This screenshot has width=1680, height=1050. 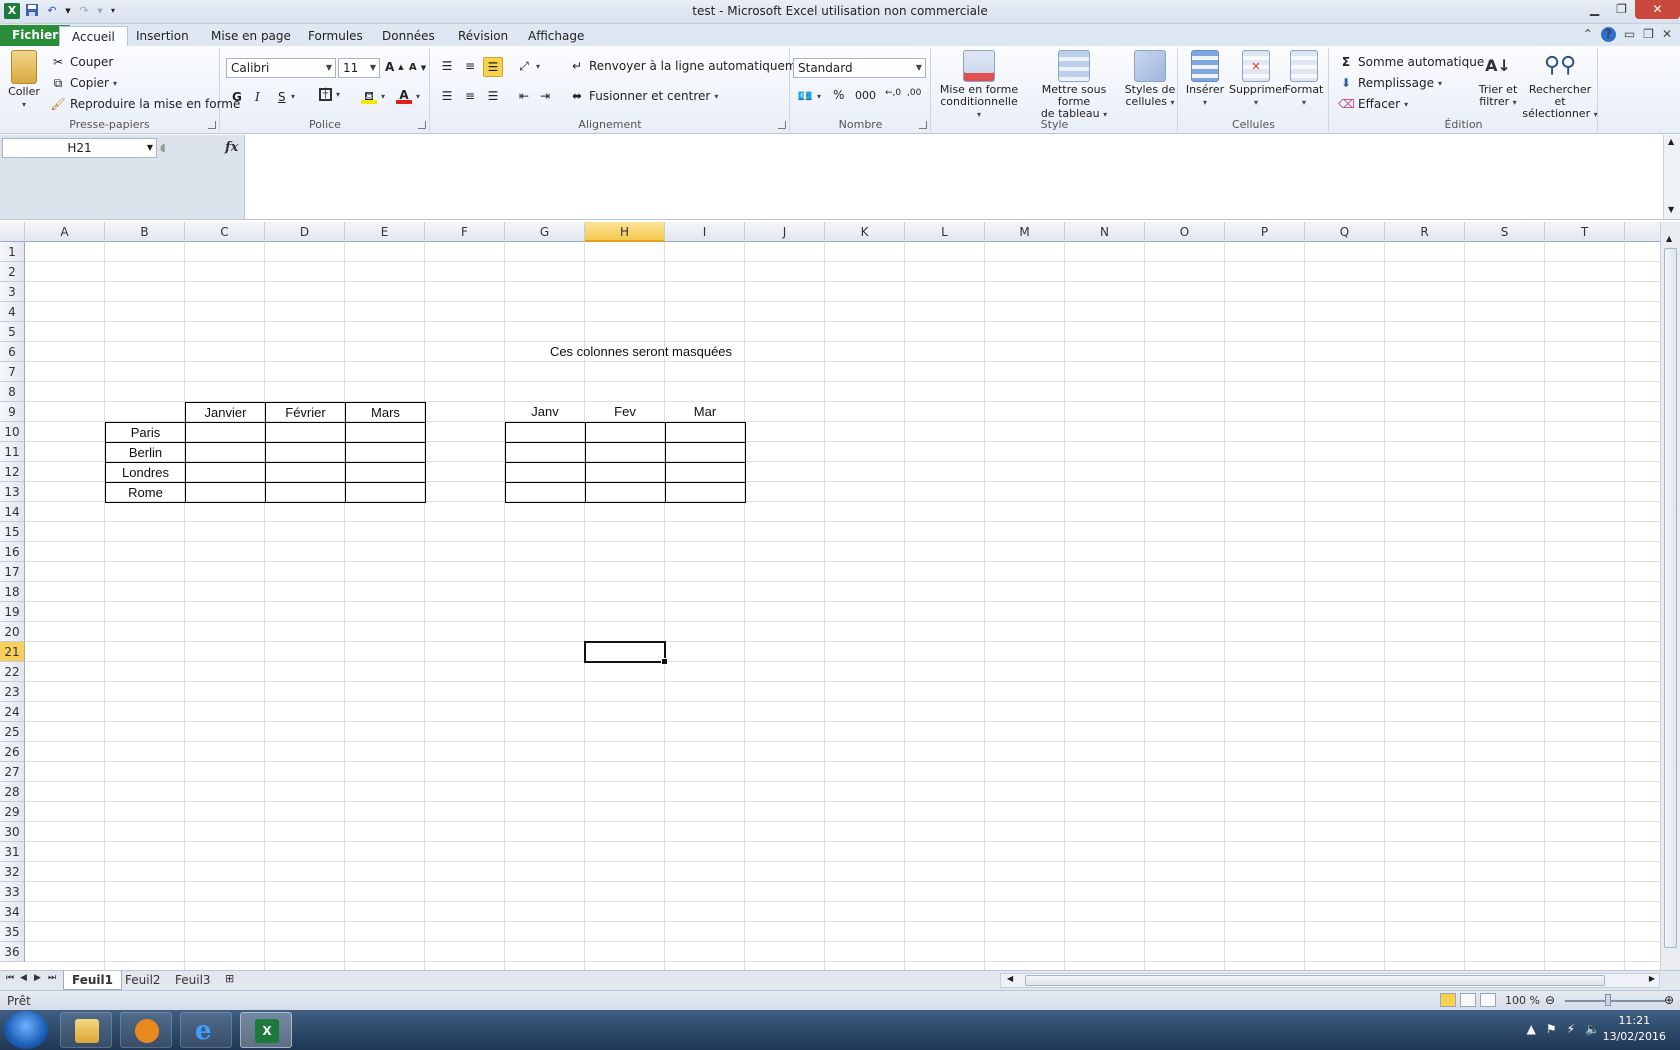 What do you see at coordinates (83, 83) in the screenshot?
I see `copy-button: ⧉ Copier ▾` at bounding box center [83, 83].